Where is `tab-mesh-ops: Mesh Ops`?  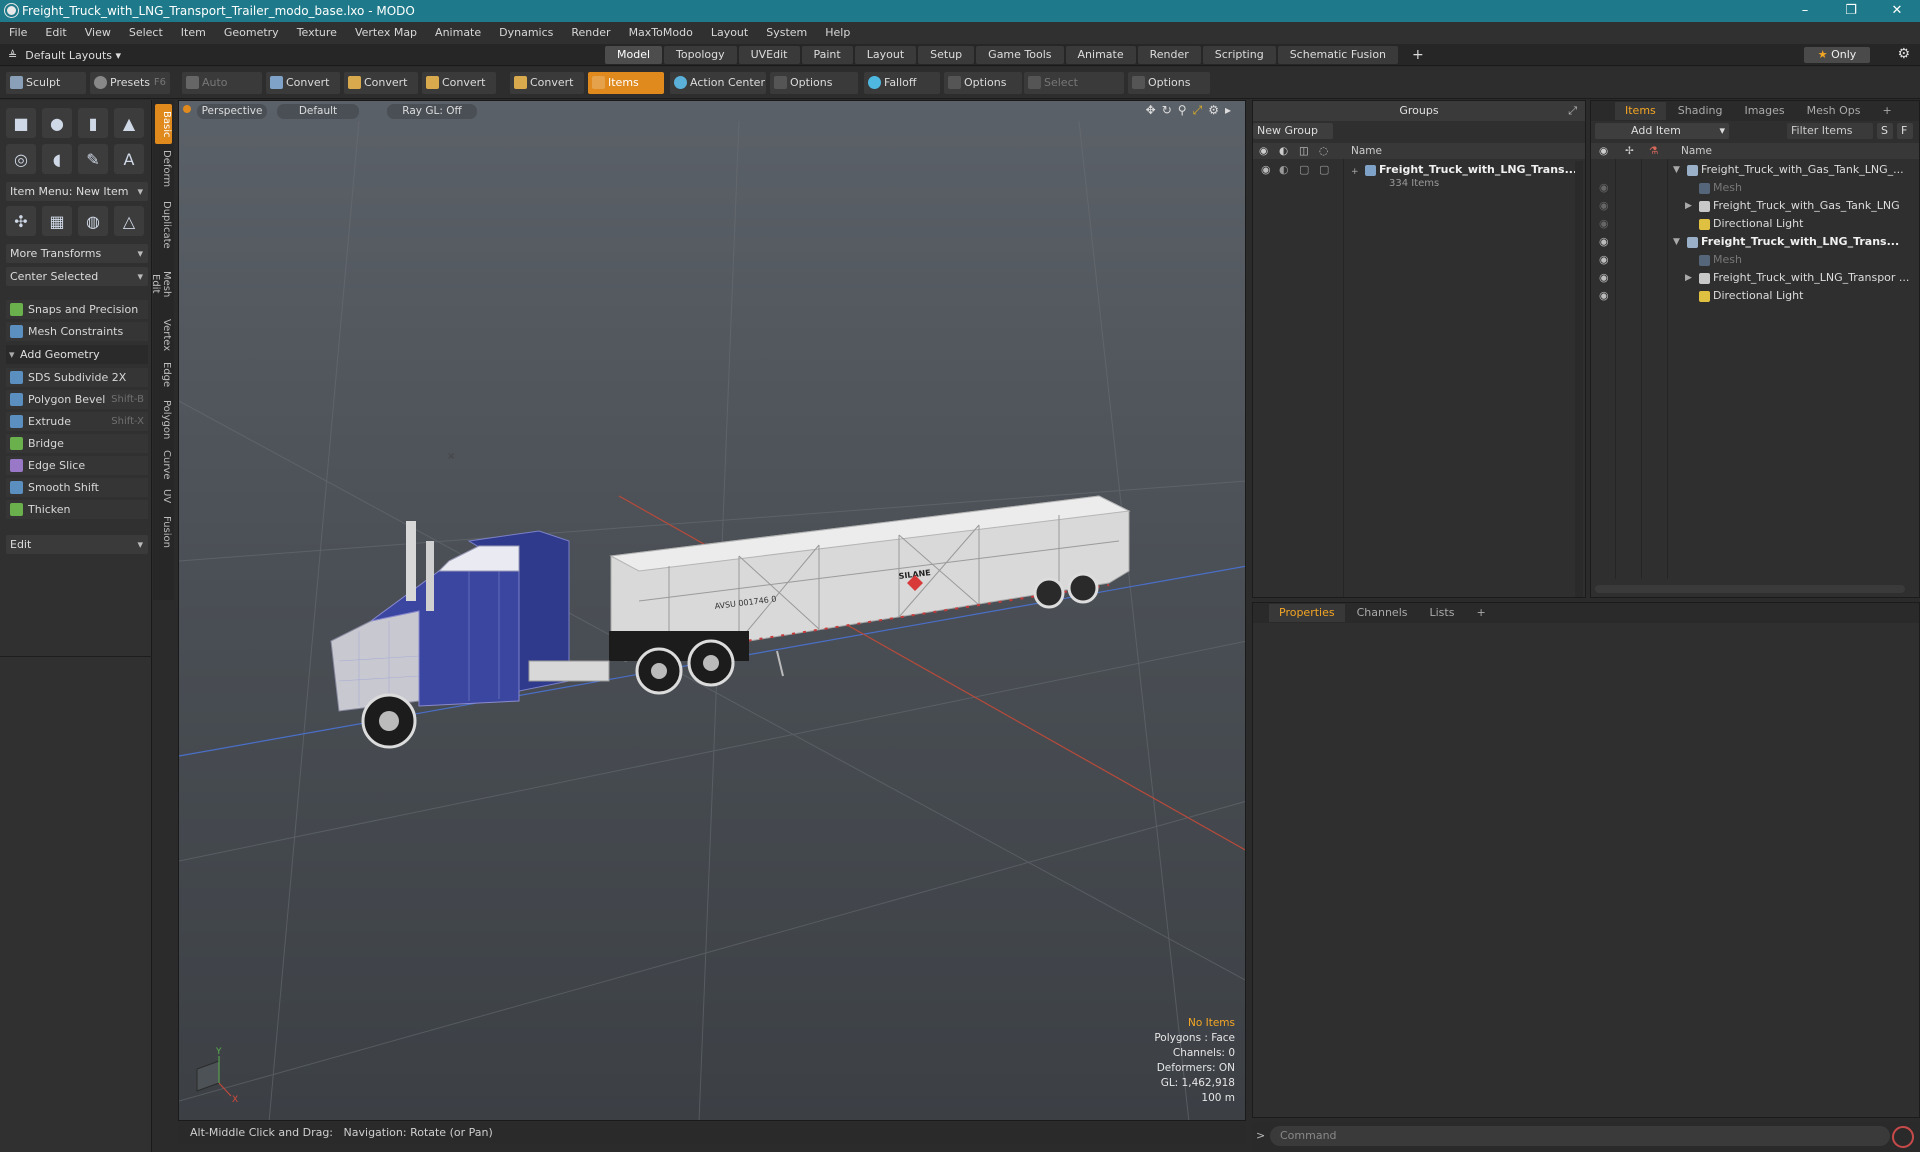 tab-mesh-ops: Mesh Ops is located at coordinates (1834, 111).